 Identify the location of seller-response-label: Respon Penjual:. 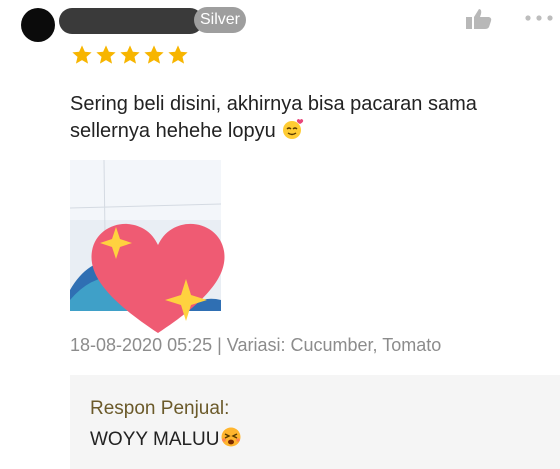
(160, 408).